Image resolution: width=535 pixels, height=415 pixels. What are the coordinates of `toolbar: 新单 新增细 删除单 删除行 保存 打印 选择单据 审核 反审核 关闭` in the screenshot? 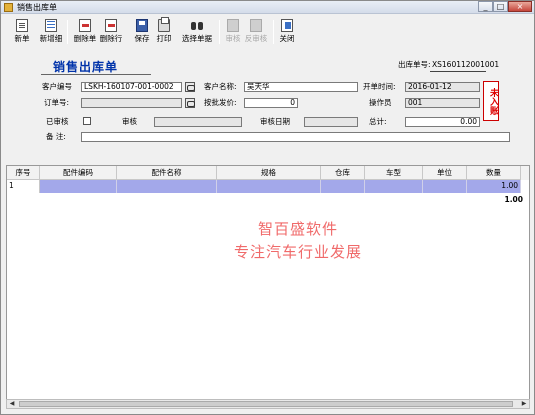 It's located at (268, 32).